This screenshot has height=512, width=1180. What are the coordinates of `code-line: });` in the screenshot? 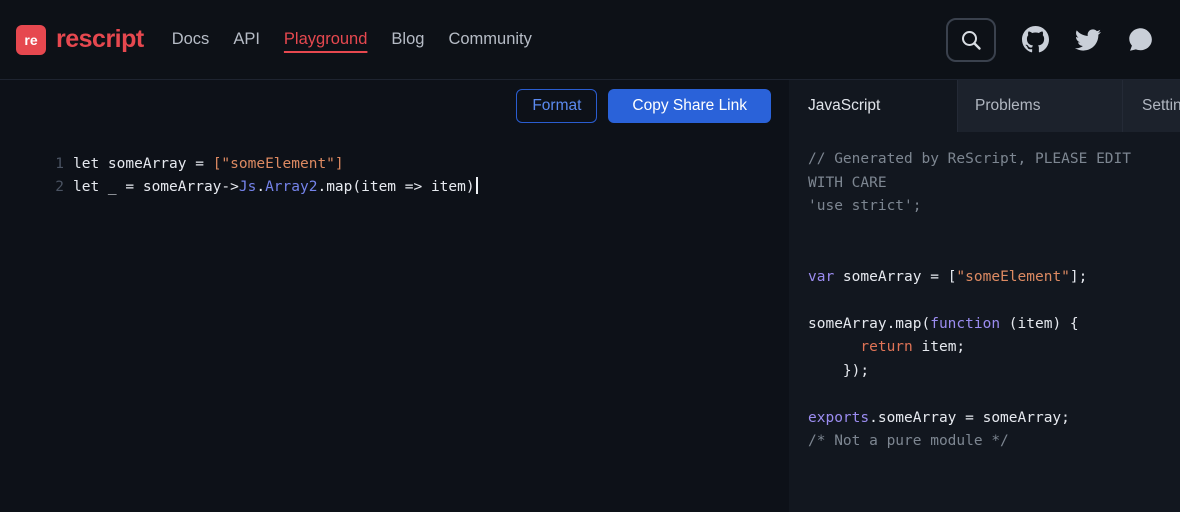 It's located at (988, 372).